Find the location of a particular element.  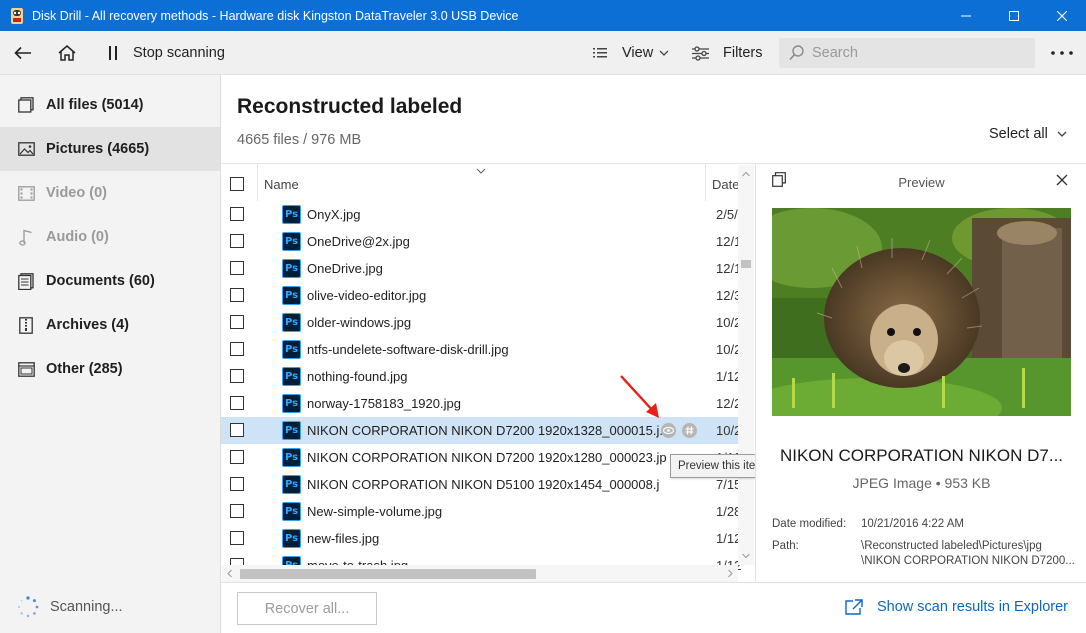

file-name: olive-video-editor.jpg is located at coordinates (367, 295).